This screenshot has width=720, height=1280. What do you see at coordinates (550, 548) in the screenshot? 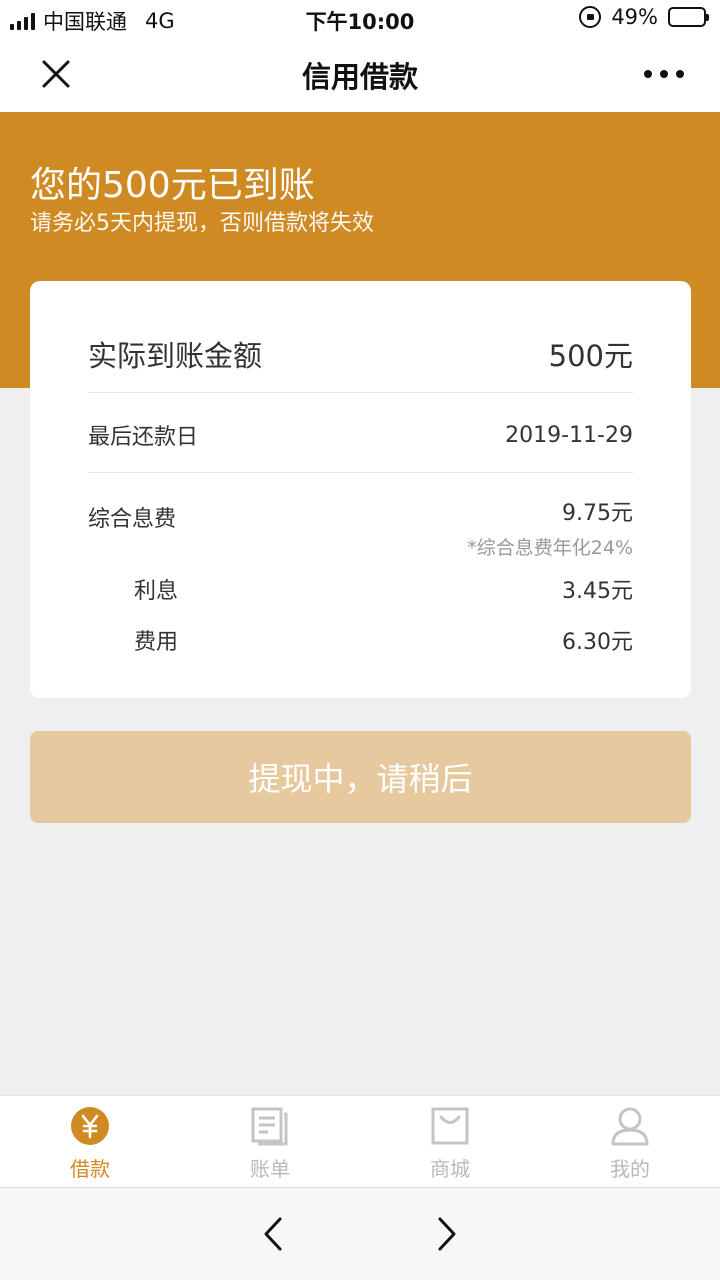
I see `fee-note: *综合息费年化24%` at bounding box center [550, 548].